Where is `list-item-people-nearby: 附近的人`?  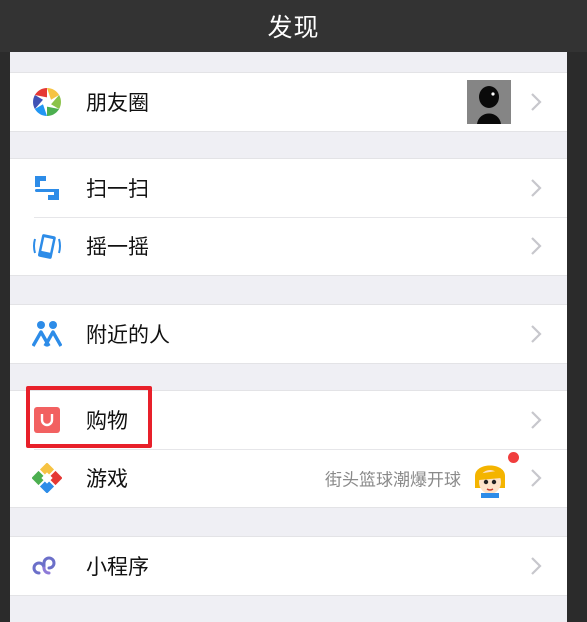 list-item-people-nearby: 附近的人 is located at coordinates (288, 334).